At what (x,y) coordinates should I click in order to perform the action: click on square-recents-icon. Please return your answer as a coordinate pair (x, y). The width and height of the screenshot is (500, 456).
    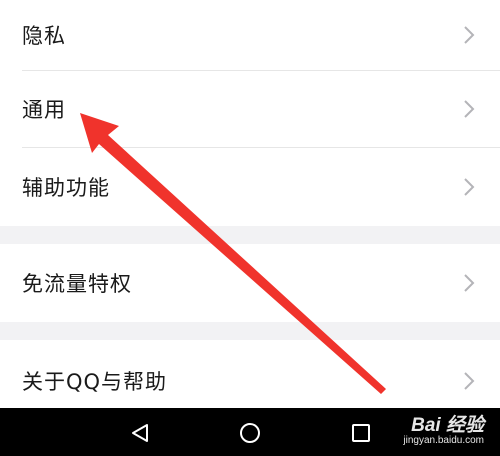
    Looking at the image, I should click on (361, 433).